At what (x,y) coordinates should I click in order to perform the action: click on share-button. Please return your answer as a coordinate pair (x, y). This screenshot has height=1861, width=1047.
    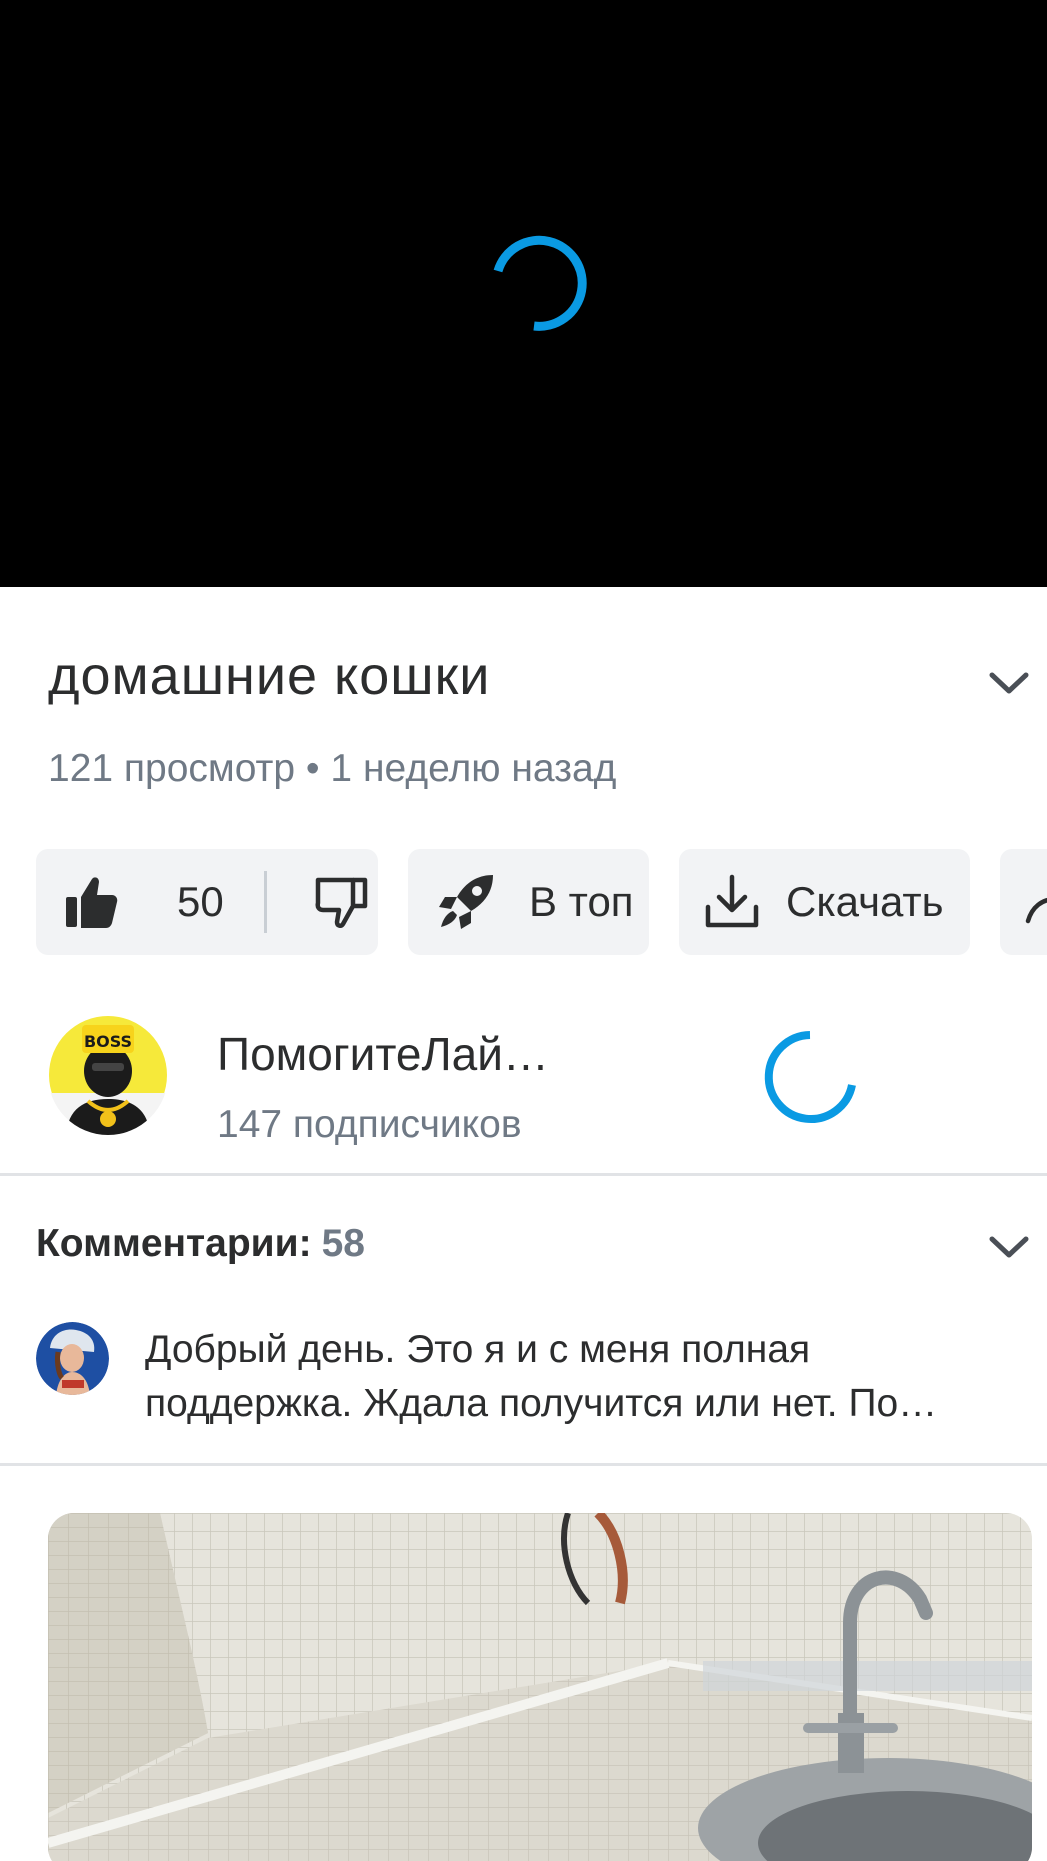
    Looking at the image, I should click on (1023, 902).